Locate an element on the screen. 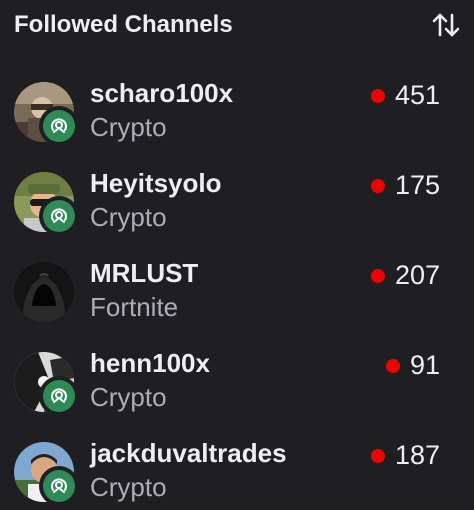  panel-header: Followed Channels is located at coordinates (237, 25).